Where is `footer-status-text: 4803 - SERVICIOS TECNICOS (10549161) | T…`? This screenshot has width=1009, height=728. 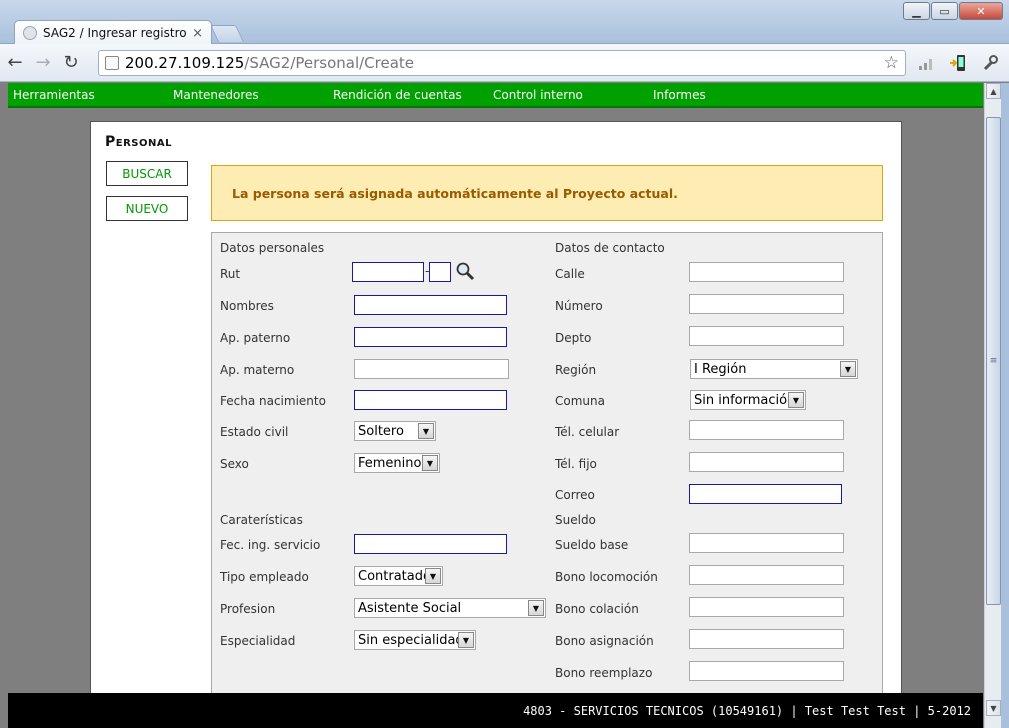
footer-status-text: 4803 - SERVICIOS TECNICOS (10549161) | T… is located at coordinates (747, 710).